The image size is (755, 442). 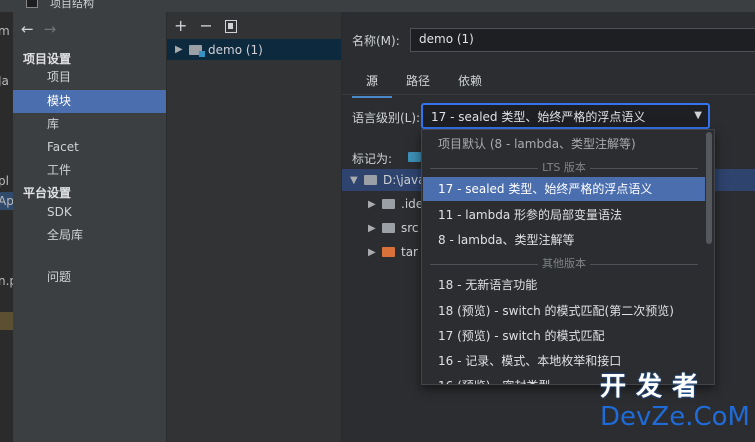 I want to click on sidebar-item-artifacts: 工件, so click(x=89, y=170).